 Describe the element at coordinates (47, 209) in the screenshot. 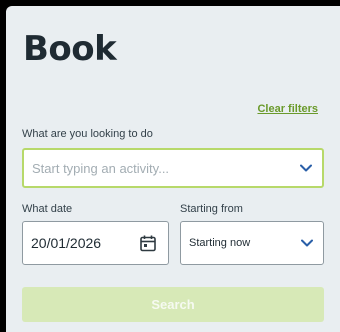

I see `date-label: What date` at that location.